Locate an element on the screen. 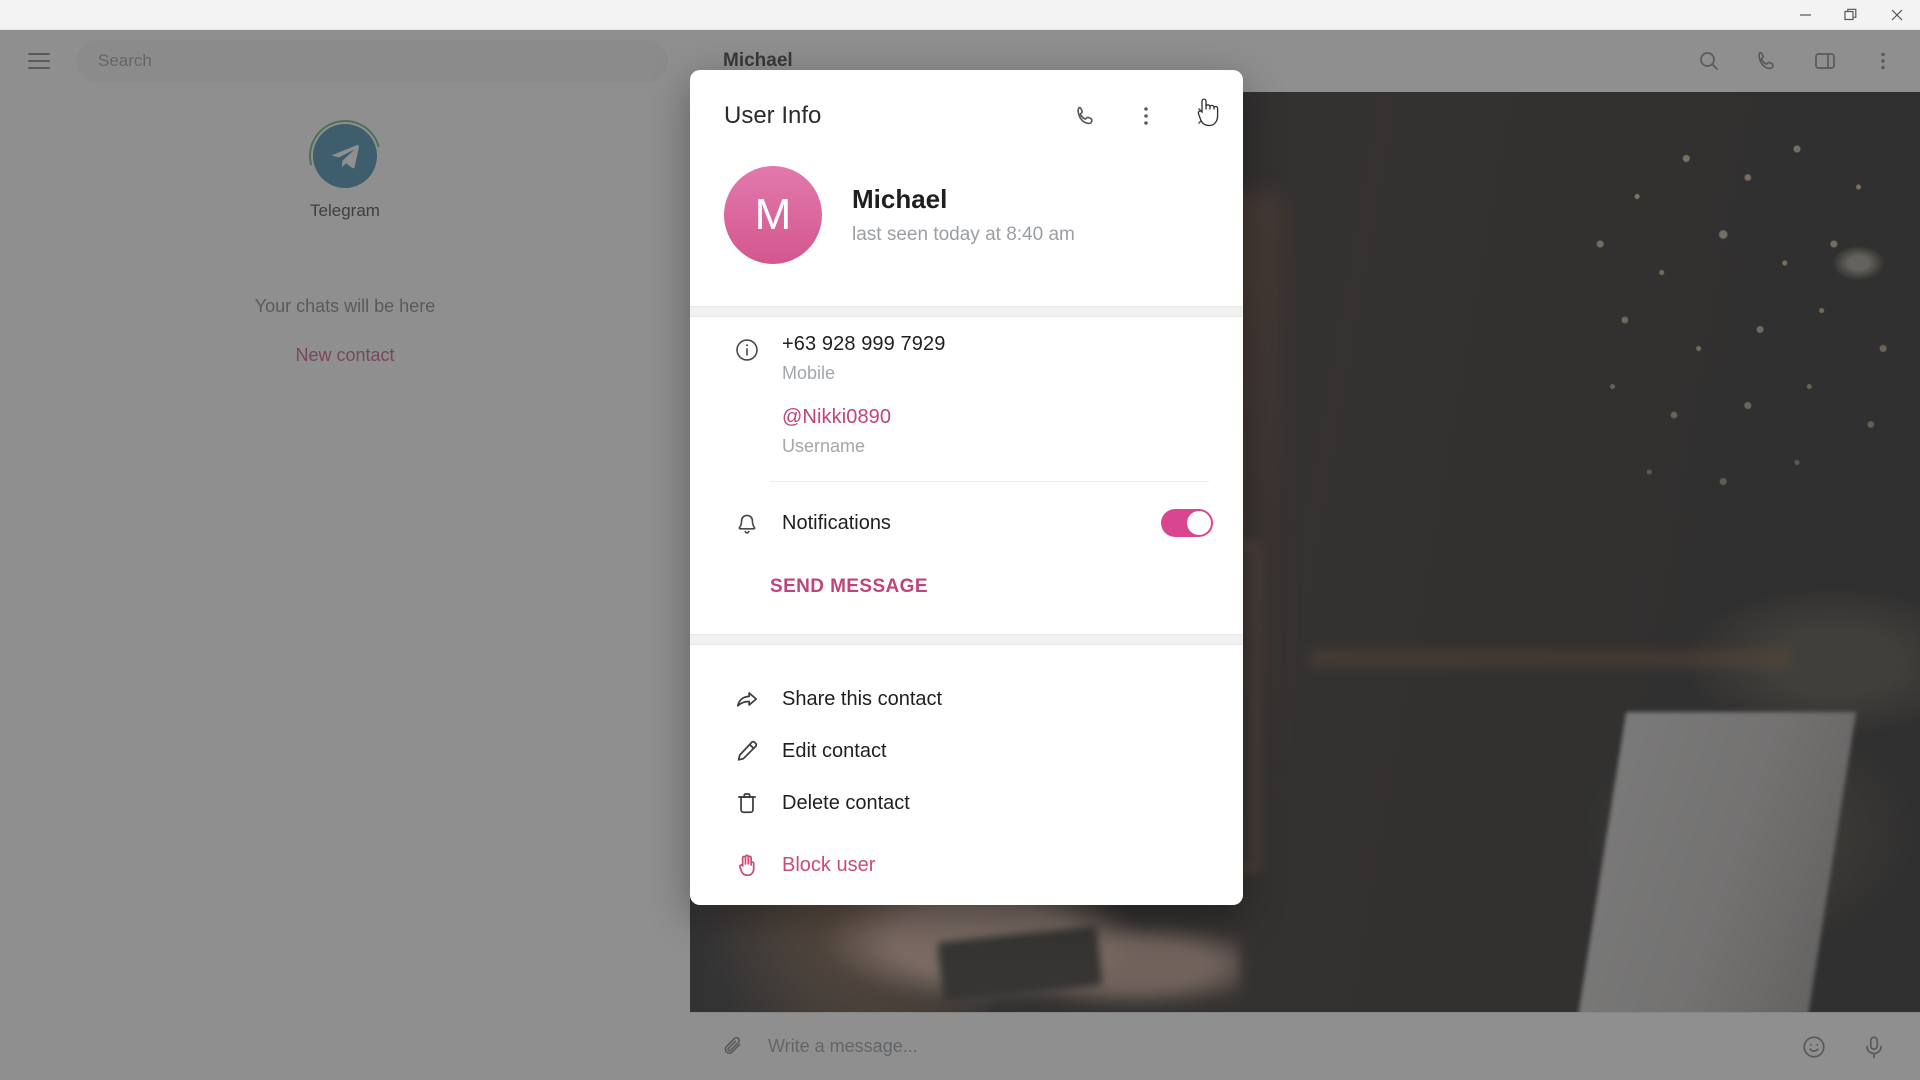 This screenshot has width=1920, height=1080. avatar: M is located at coordinates (773, 215).